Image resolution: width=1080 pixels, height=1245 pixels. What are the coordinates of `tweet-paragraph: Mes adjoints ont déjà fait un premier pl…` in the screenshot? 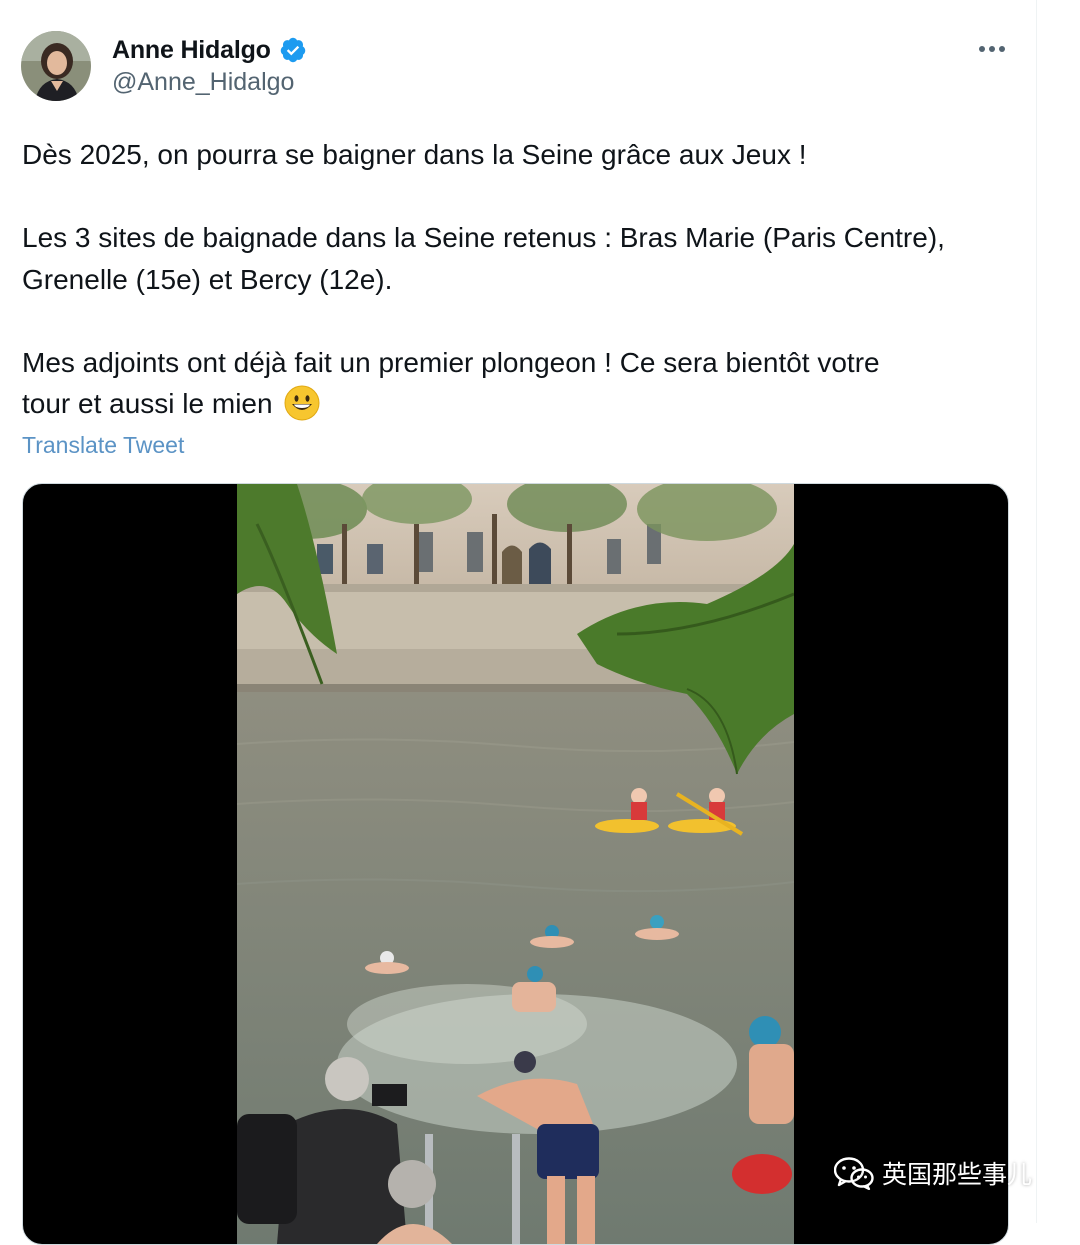 It's located at (451, 362).